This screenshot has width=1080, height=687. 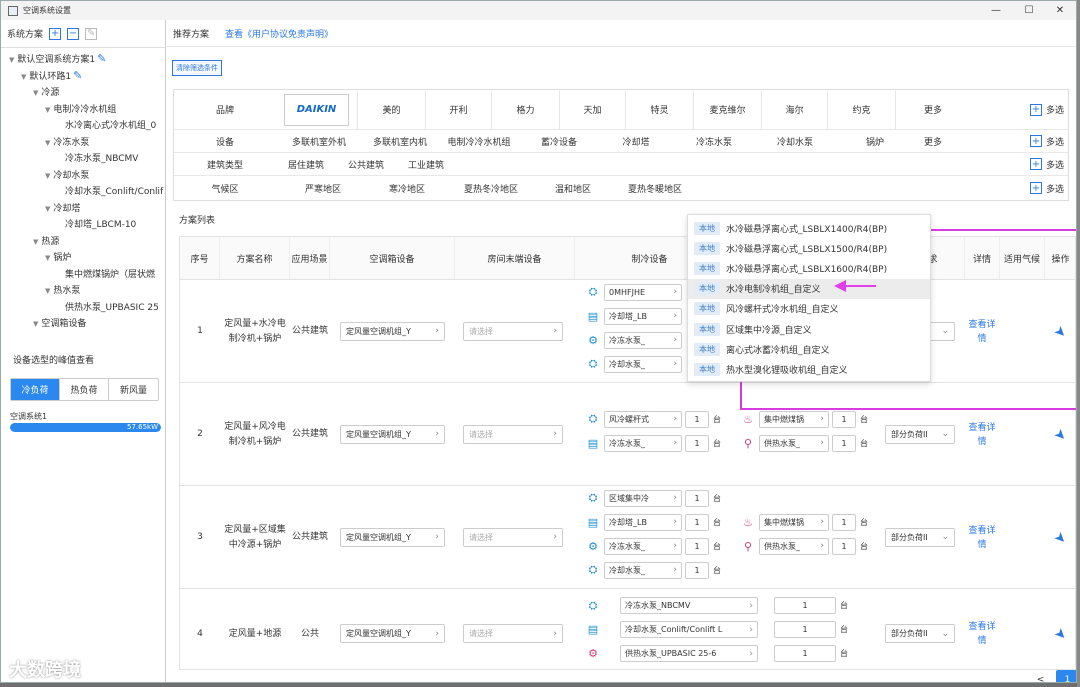 I want to click on device-multi: + 多选, so click(x=1046, y=141).